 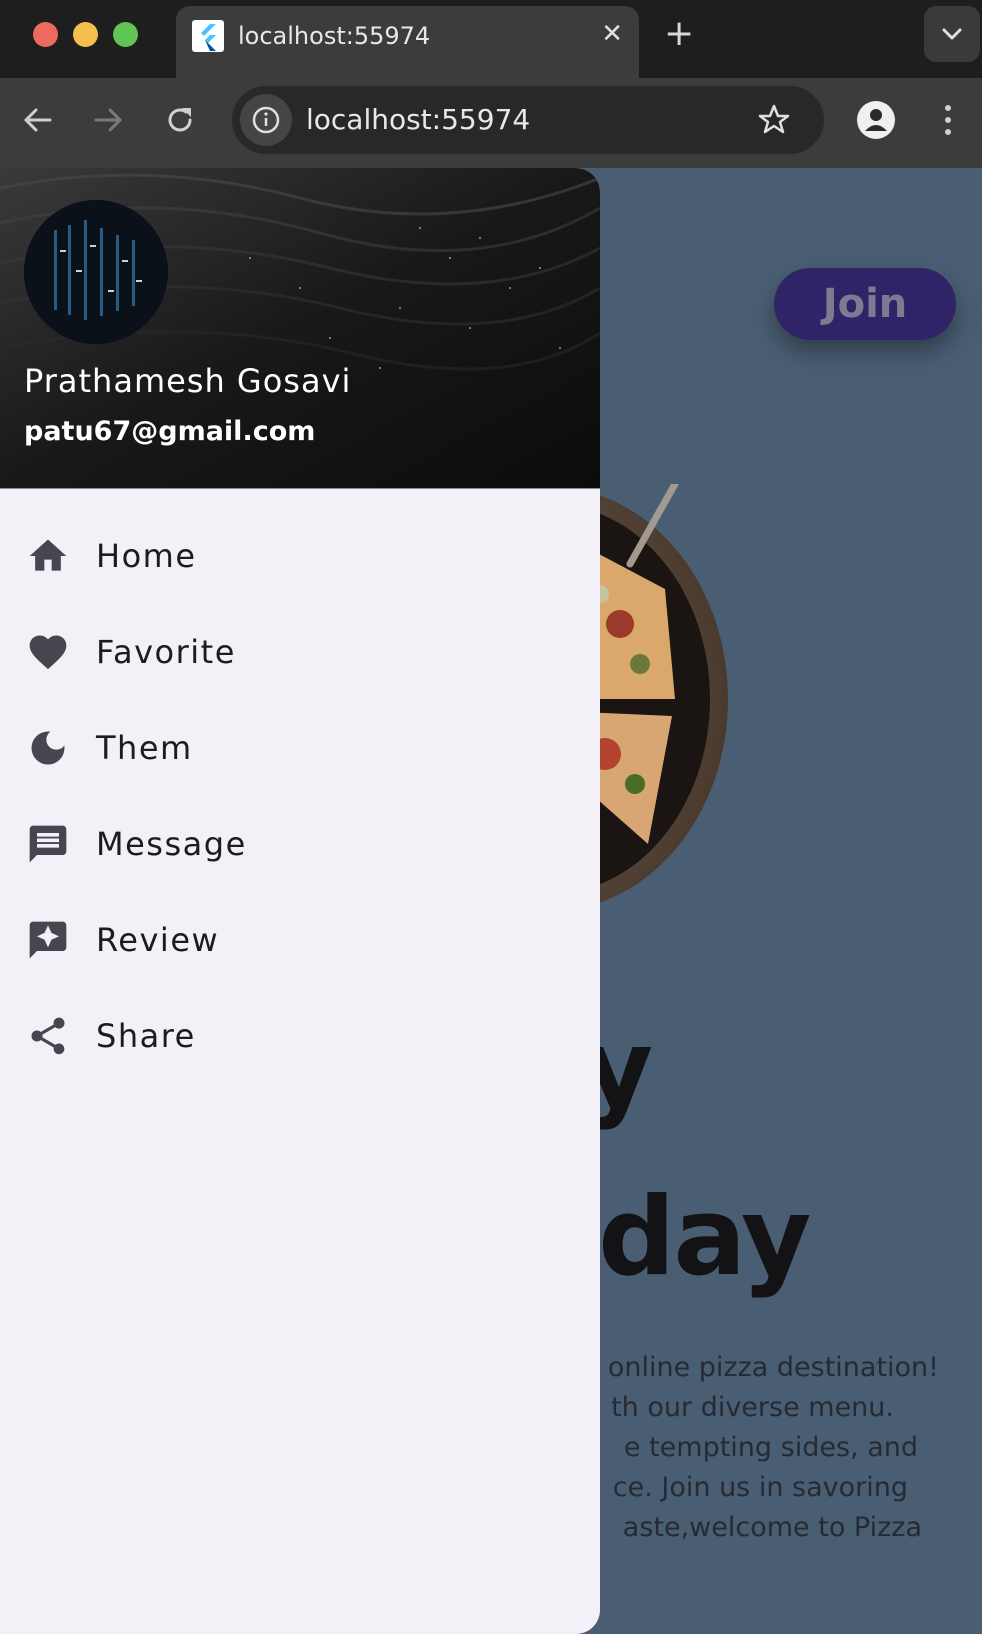 What do you see at coordinates (144, 748) in the screenshot?
I see `drawer-item-label: Them` at bounding box center [144, 748].